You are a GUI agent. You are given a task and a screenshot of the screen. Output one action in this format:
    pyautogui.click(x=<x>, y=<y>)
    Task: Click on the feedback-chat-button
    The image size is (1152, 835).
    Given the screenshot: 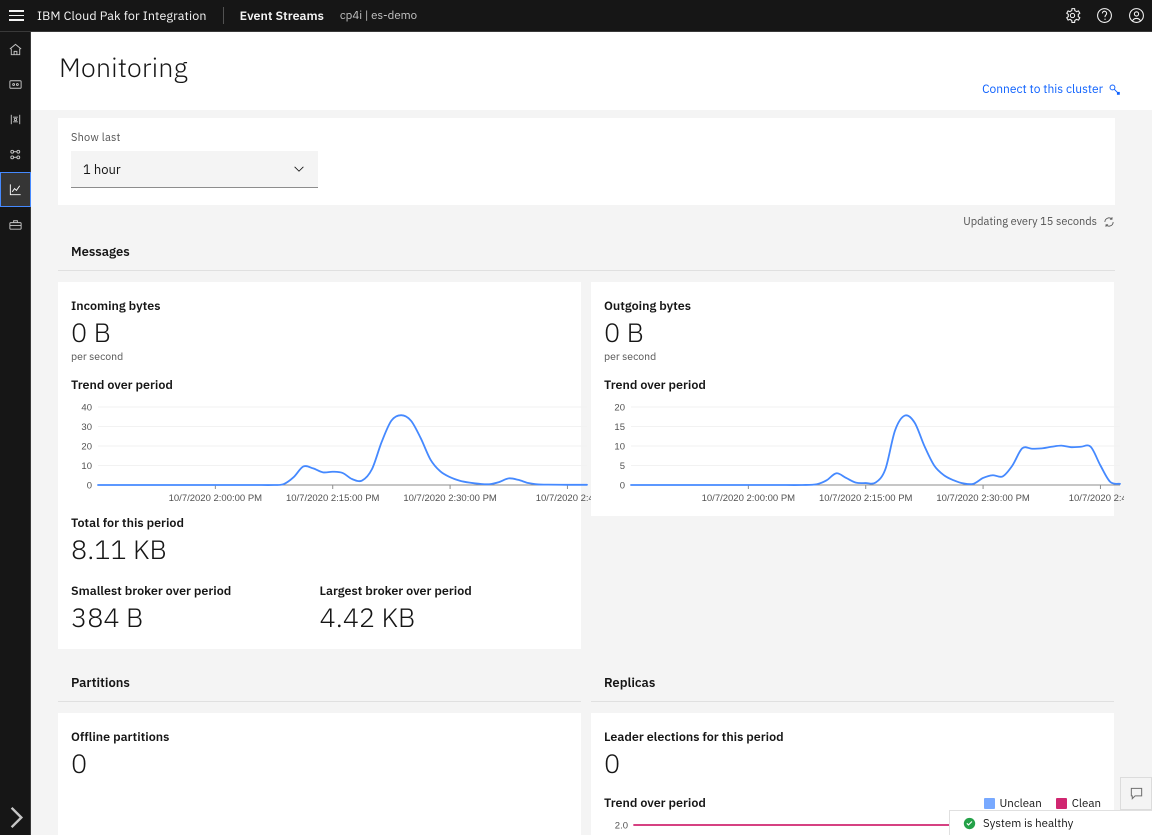 What is the action you would take?
    pyautogui.click(x=1136, y=793)
    